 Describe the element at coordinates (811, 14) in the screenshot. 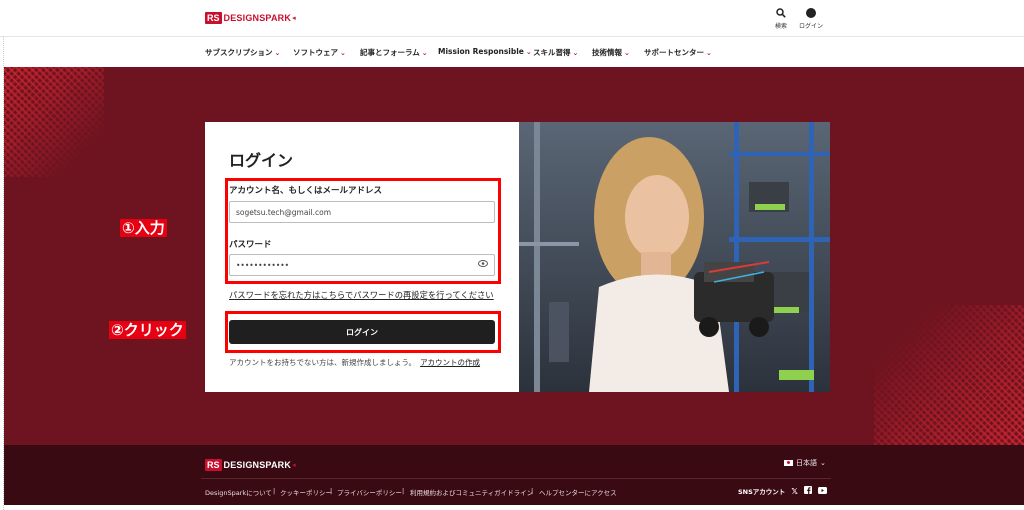

I see `user-icon` at that location.